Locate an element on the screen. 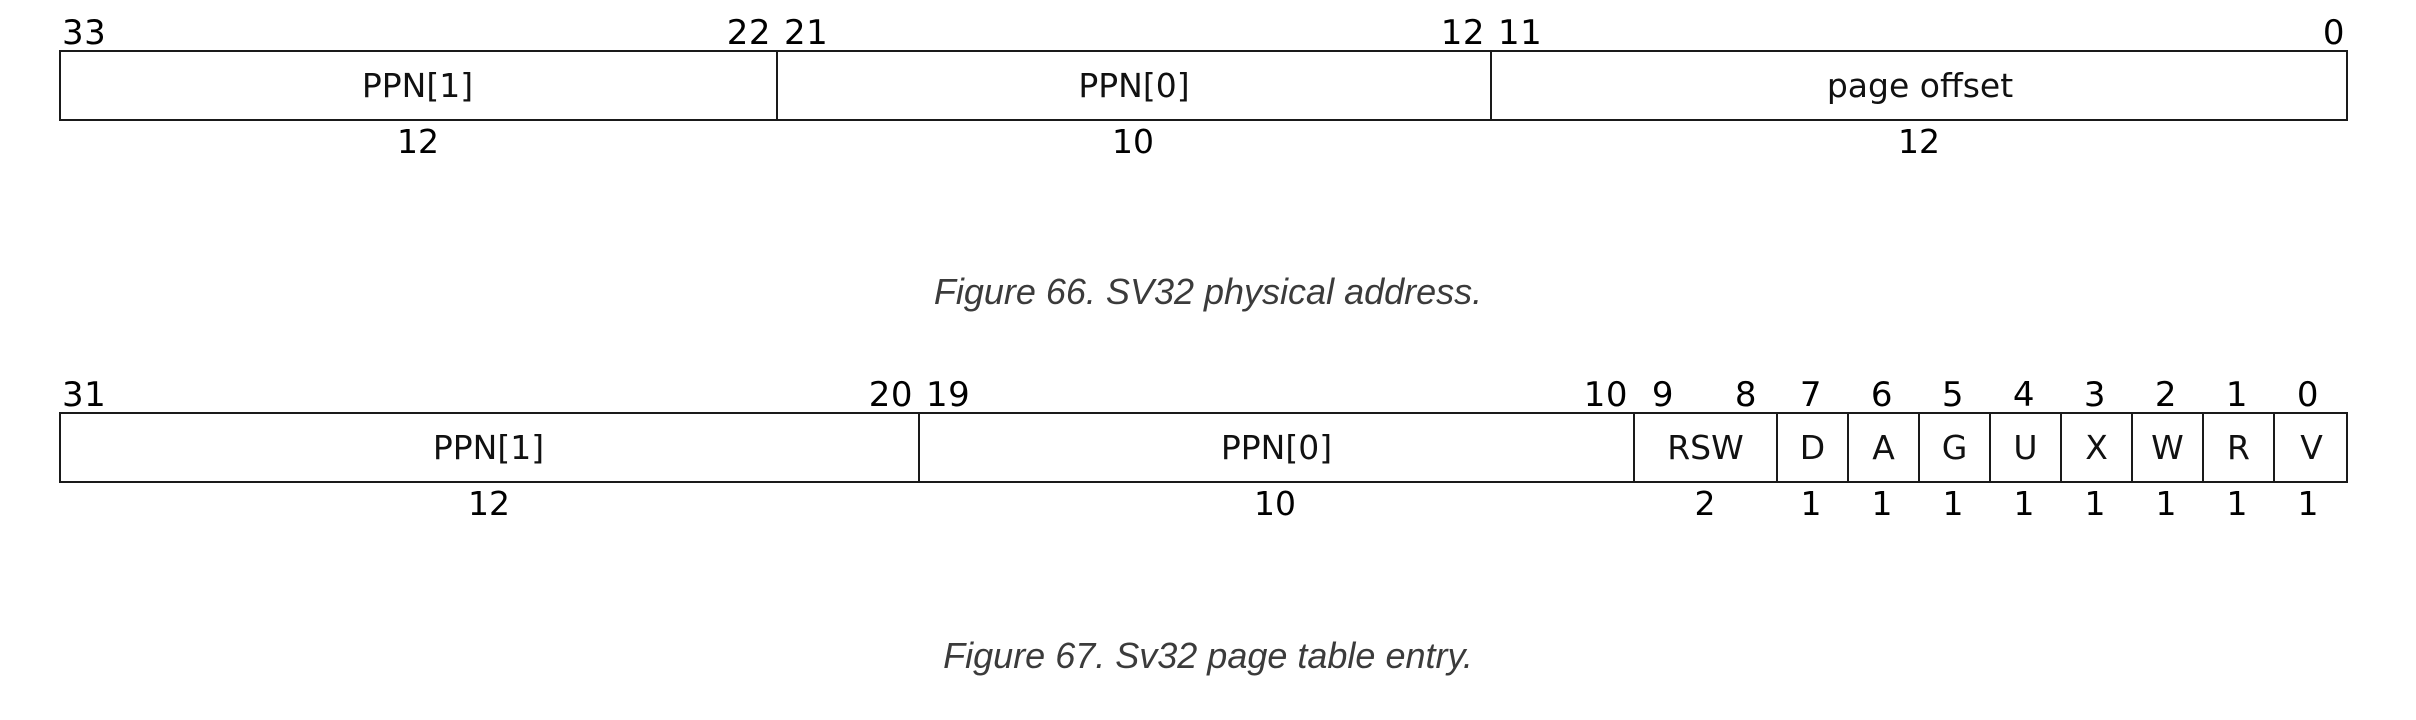 Image resolution: width=2416 pixels, height=720 pixels. bit-width-label: 2 is located at coordinates (1705, 503).